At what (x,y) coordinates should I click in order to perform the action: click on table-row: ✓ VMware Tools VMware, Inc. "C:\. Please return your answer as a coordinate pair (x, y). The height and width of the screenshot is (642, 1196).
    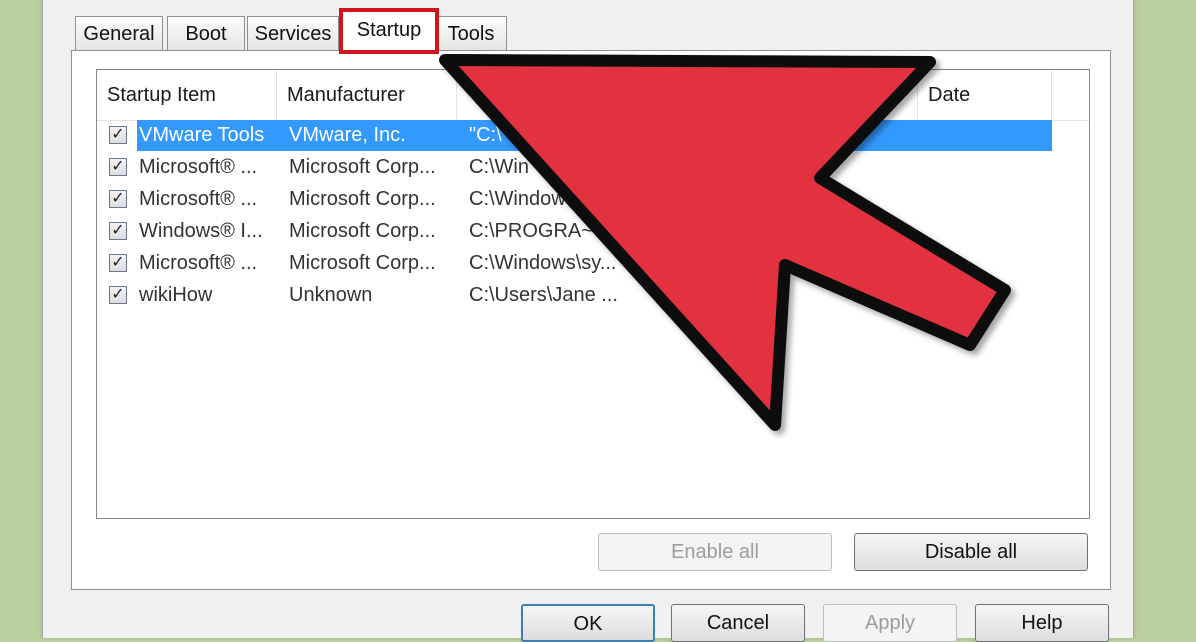
    Looking at the image, I should click on (587, 135).